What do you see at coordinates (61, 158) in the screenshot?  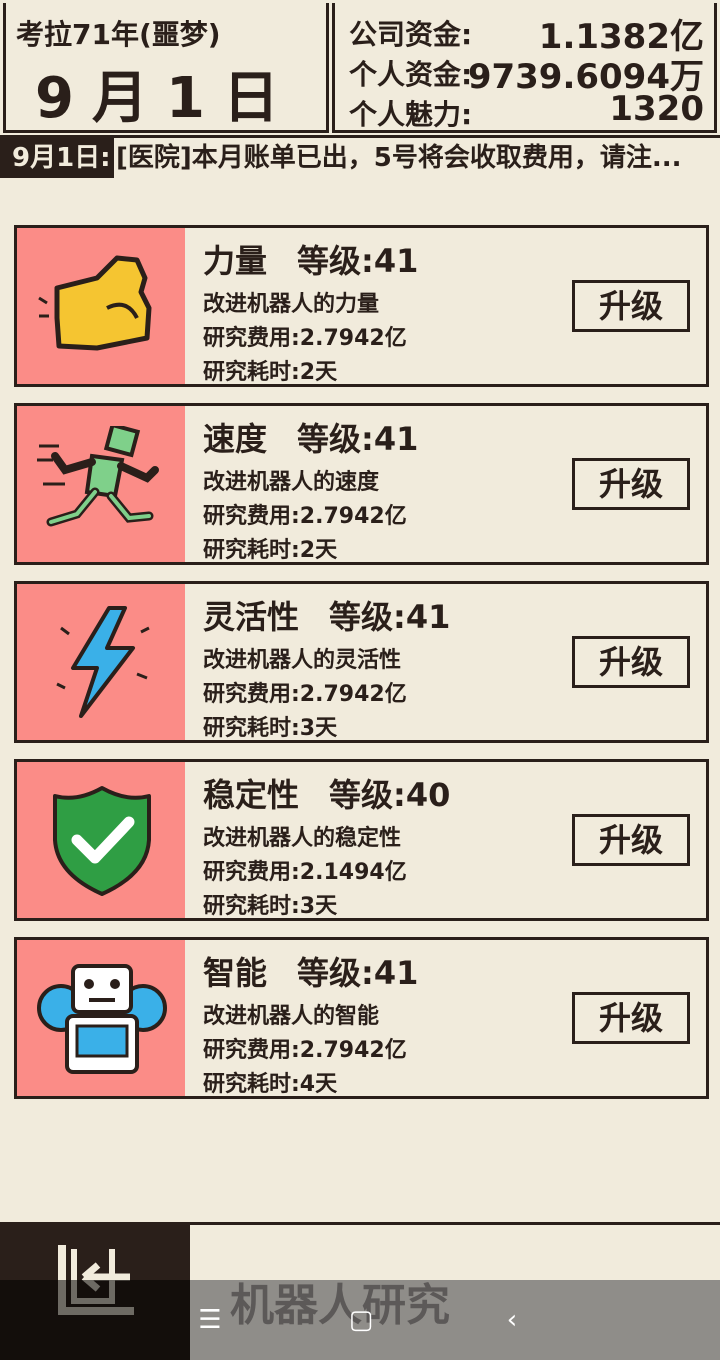 I see `ticker-date: 9月1日:` at bounding box center [61, 158].